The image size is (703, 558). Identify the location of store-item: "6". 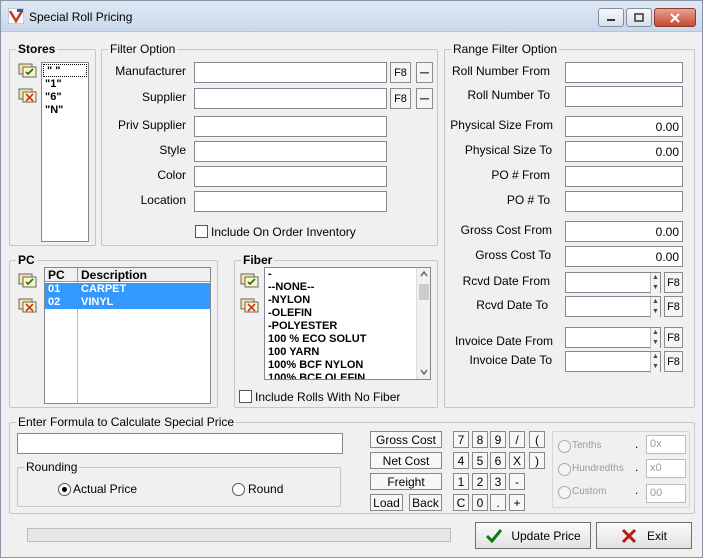
(65, 97).